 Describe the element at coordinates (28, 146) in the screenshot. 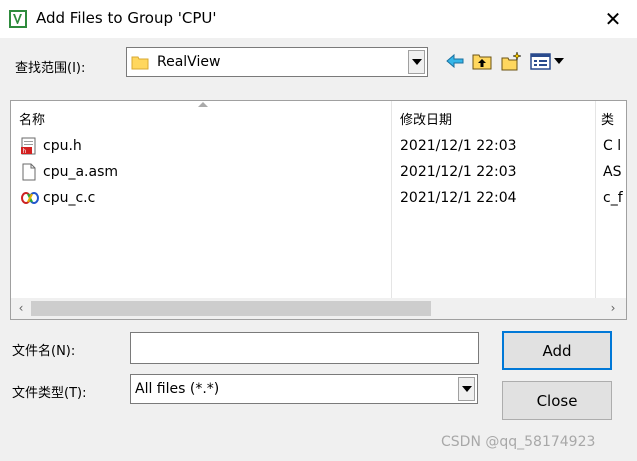

I see `c-header-file-icon: h` at that location.